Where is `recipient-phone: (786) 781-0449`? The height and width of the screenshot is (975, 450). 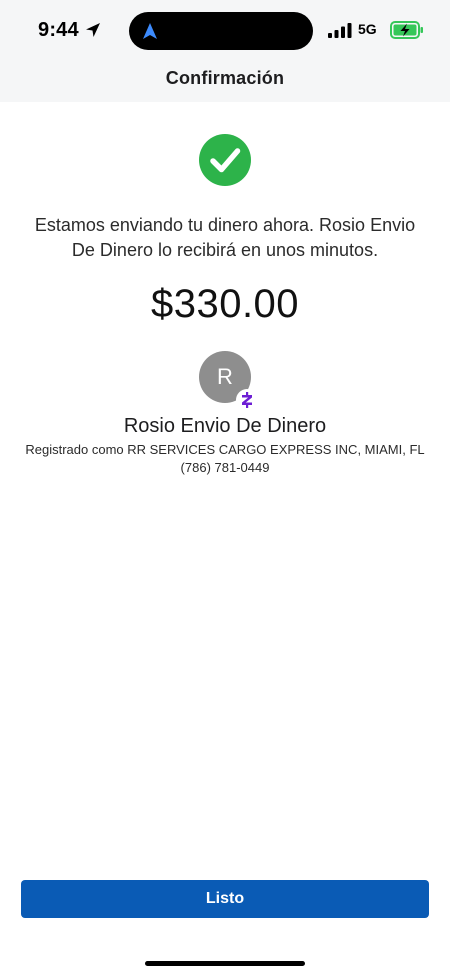 recipient-phone: (786) 781-0449 is located at coordinates (225, 467).